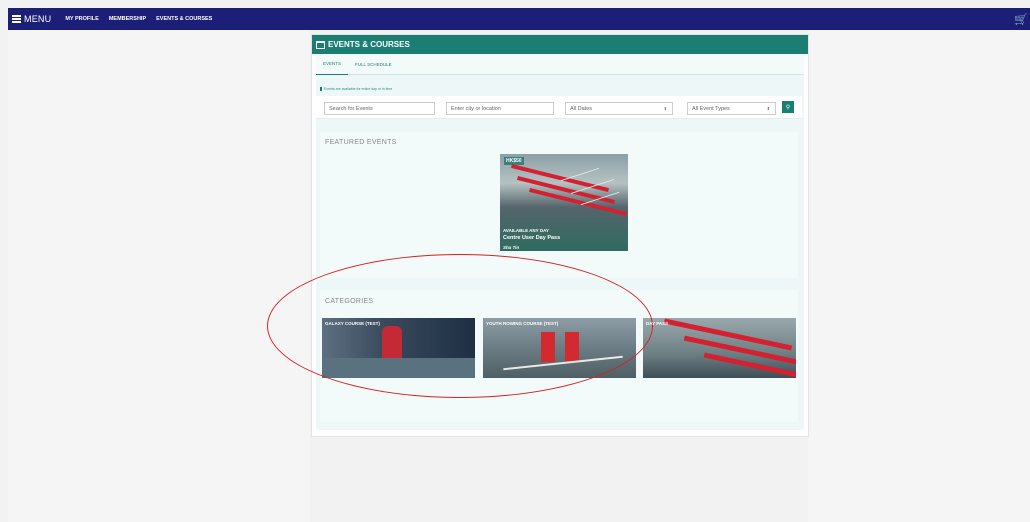  Describe the element at coordinates (361, 142) in the screenshot. I see `featured-title: FEATURED EVENTS` at that location.